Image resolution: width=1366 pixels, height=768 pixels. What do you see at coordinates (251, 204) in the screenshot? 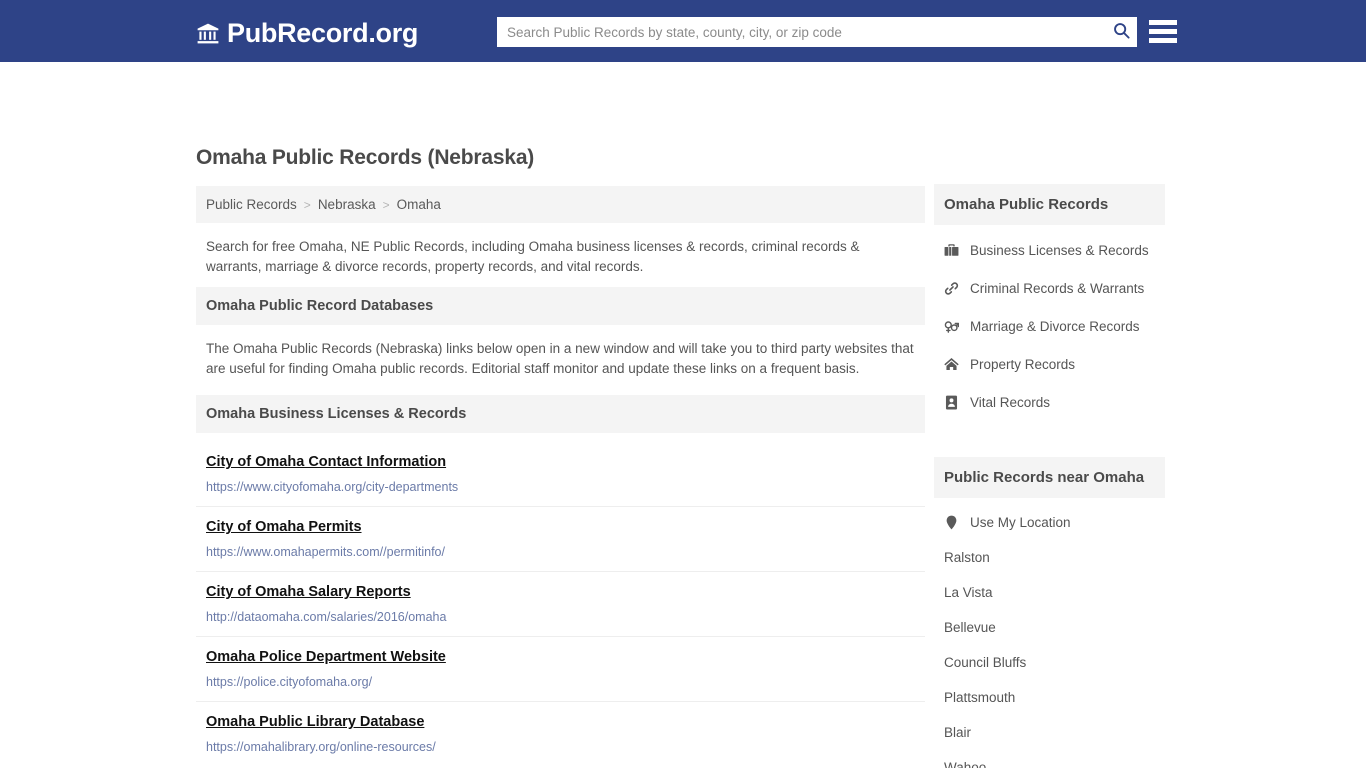
I see `breadcrumb-item-public-records: Public Records` at bounding box center [251, 204].